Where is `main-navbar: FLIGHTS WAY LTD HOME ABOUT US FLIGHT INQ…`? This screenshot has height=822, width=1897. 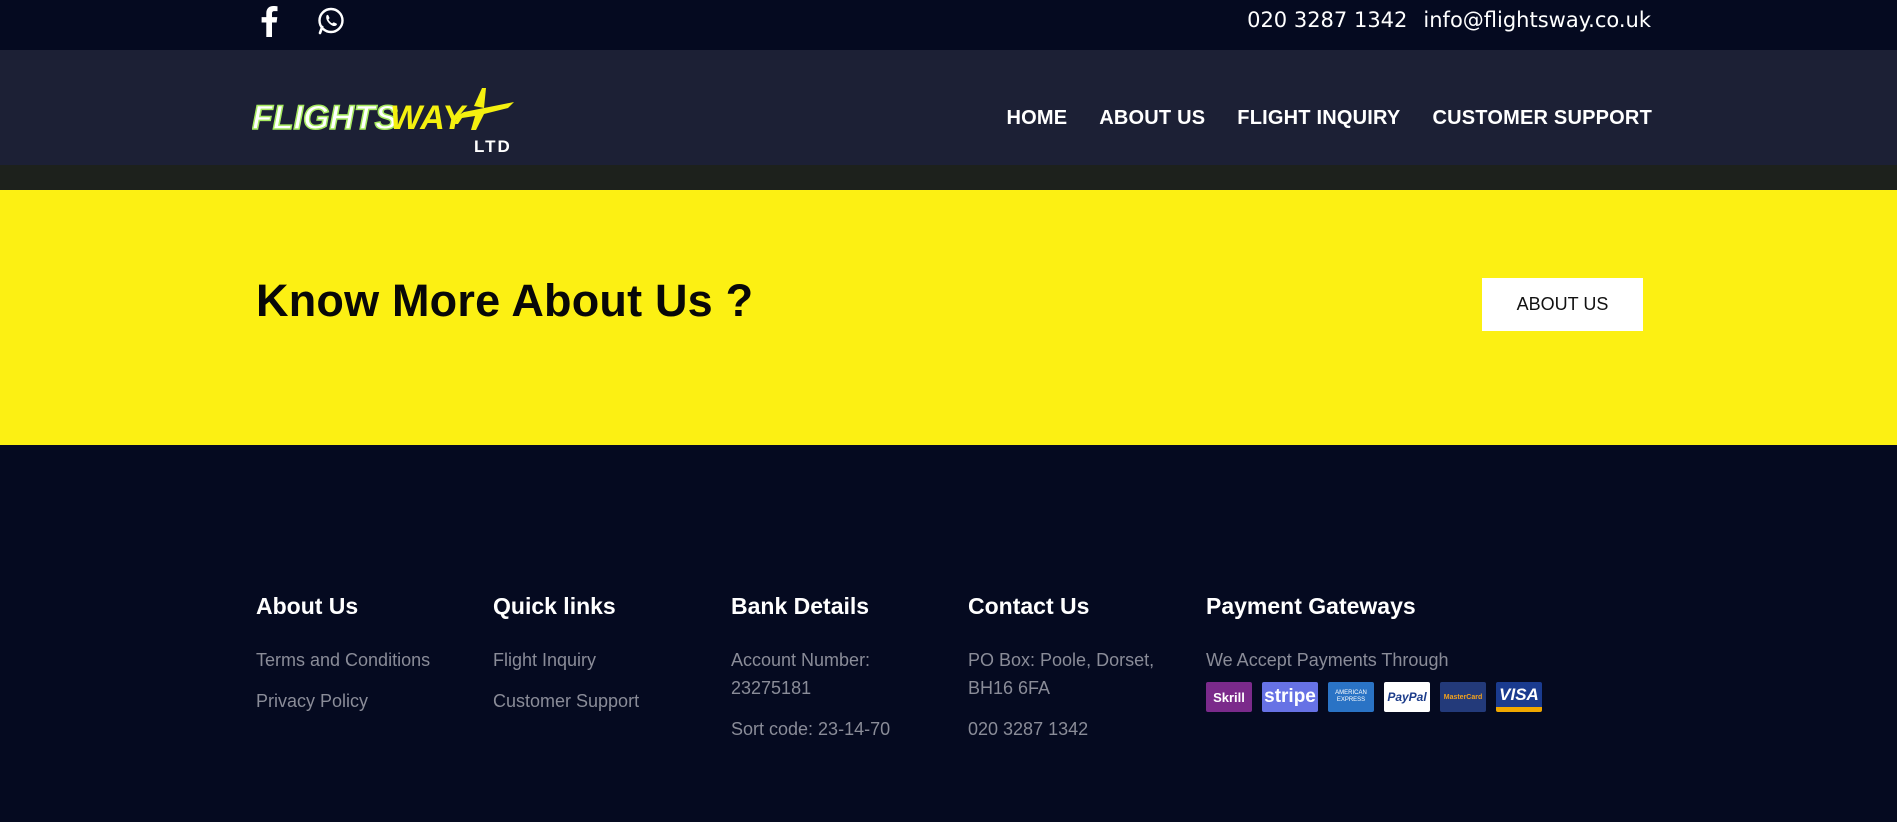 main-navbar: FLIGHTS WAY LTD HOME ABOUT US FLIGHT INQ… is located at coordinates (948, 107).